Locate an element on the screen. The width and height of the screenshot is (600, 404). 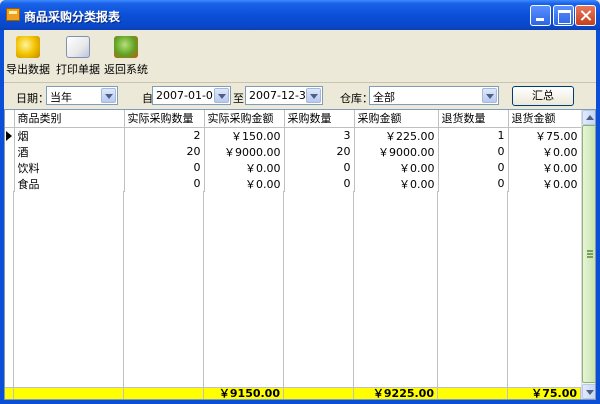
scroll-thumb is located at coordinates (588, 254).